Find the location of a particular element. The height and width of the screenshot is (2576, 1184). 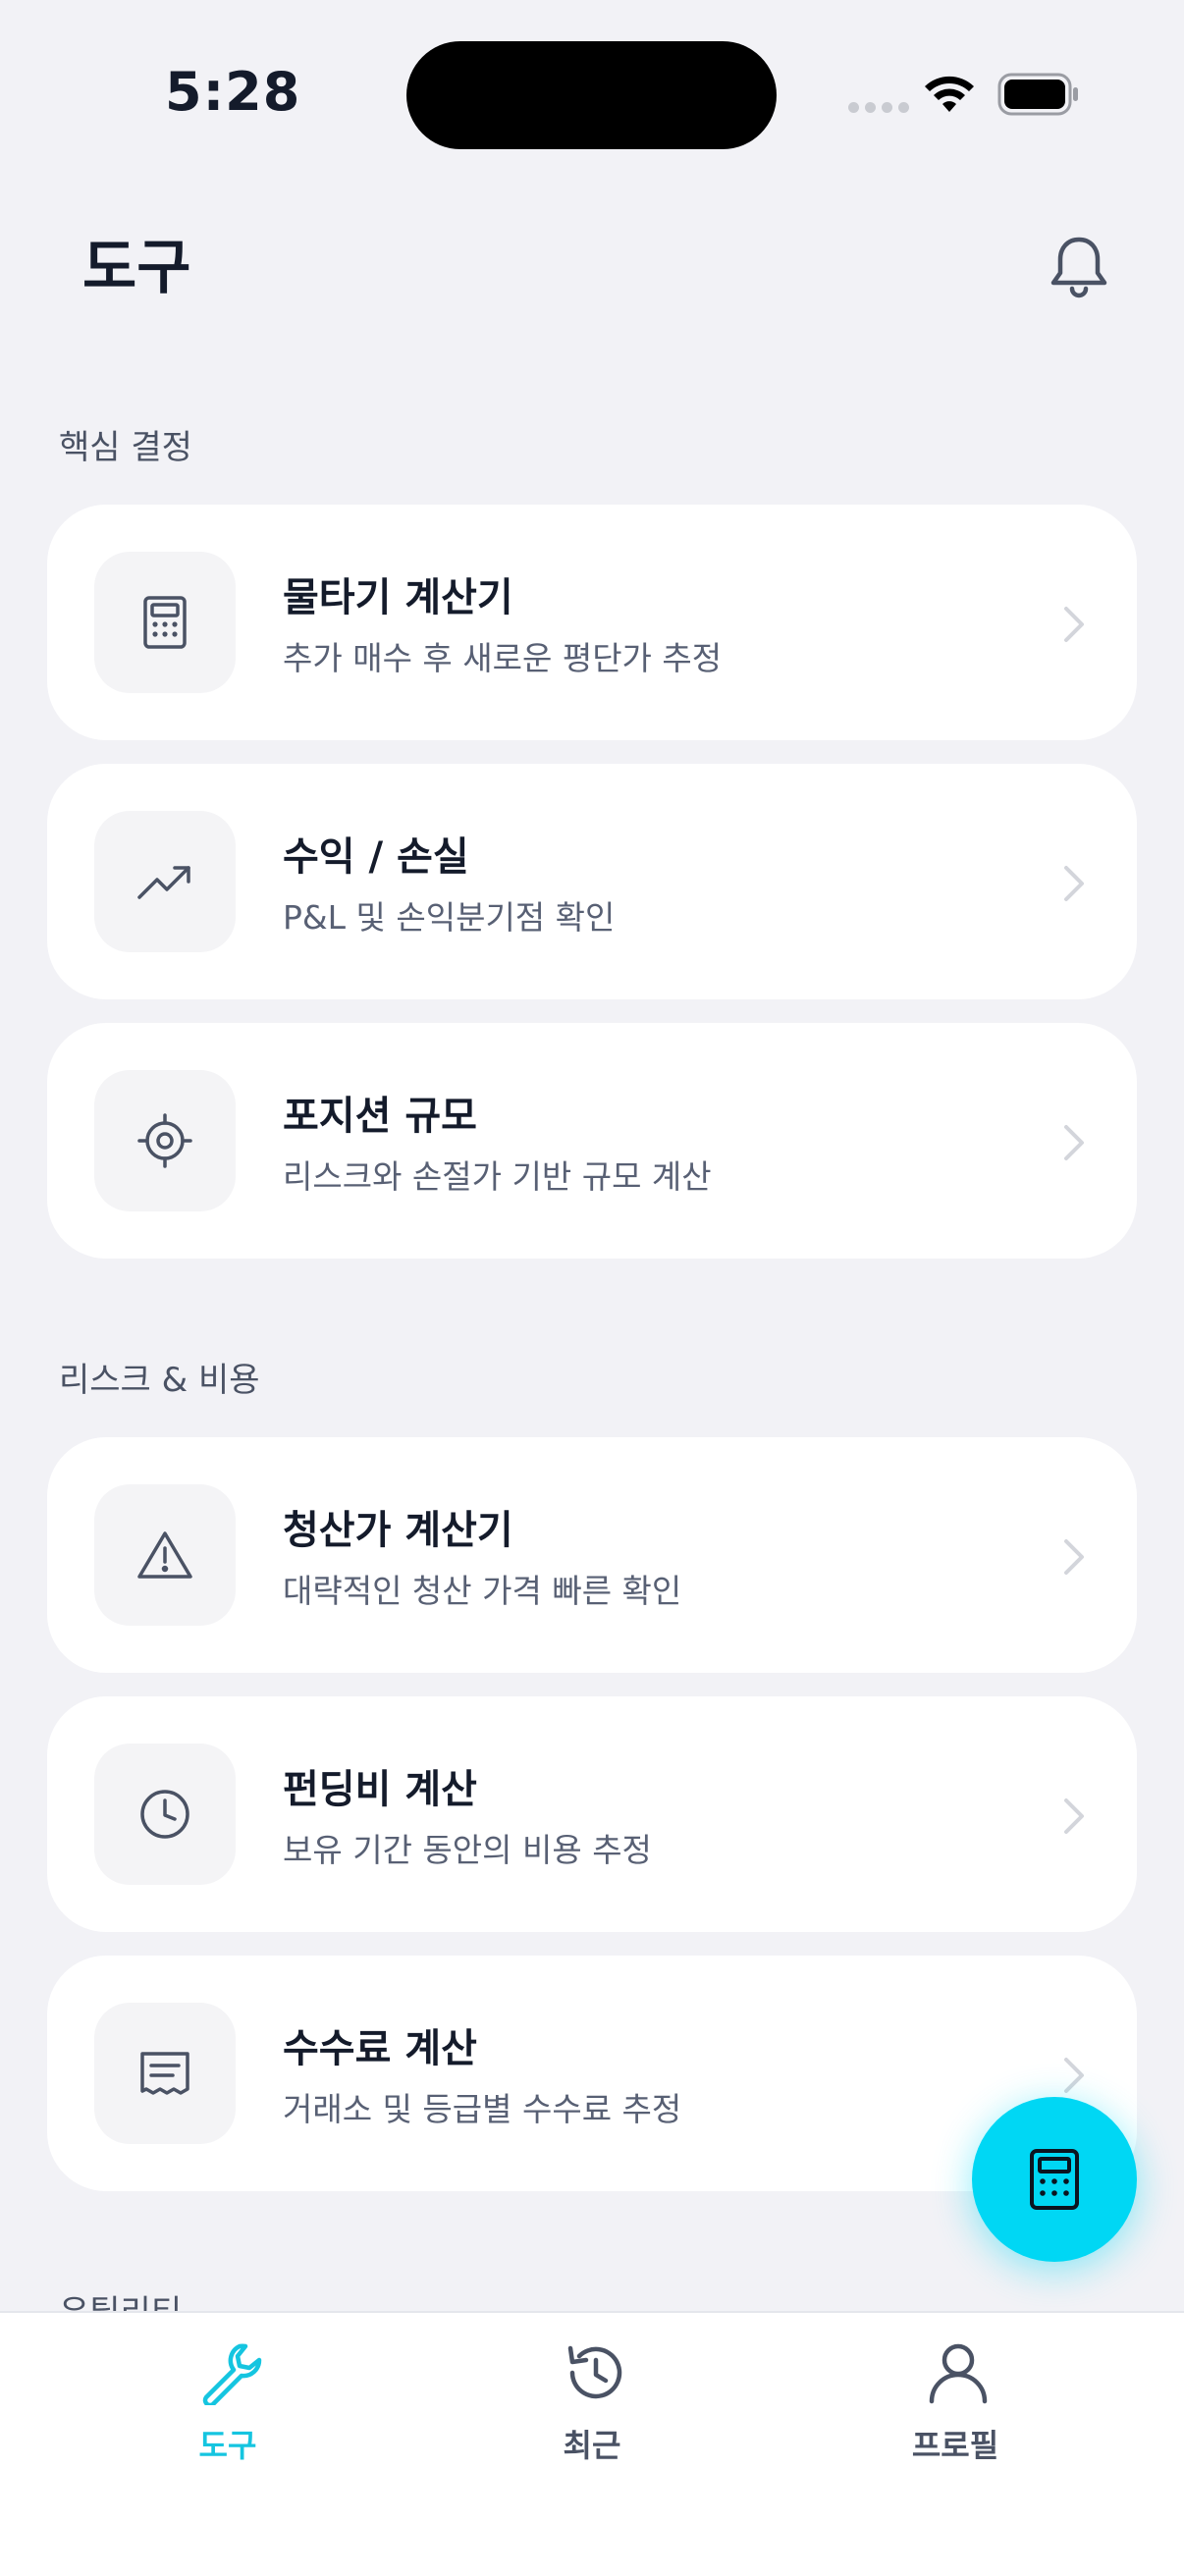

tool-card-funding-fee: 펀딩비 계산 보유 기간 동안의 비용 추정 is located at coordinates (592, 1814).